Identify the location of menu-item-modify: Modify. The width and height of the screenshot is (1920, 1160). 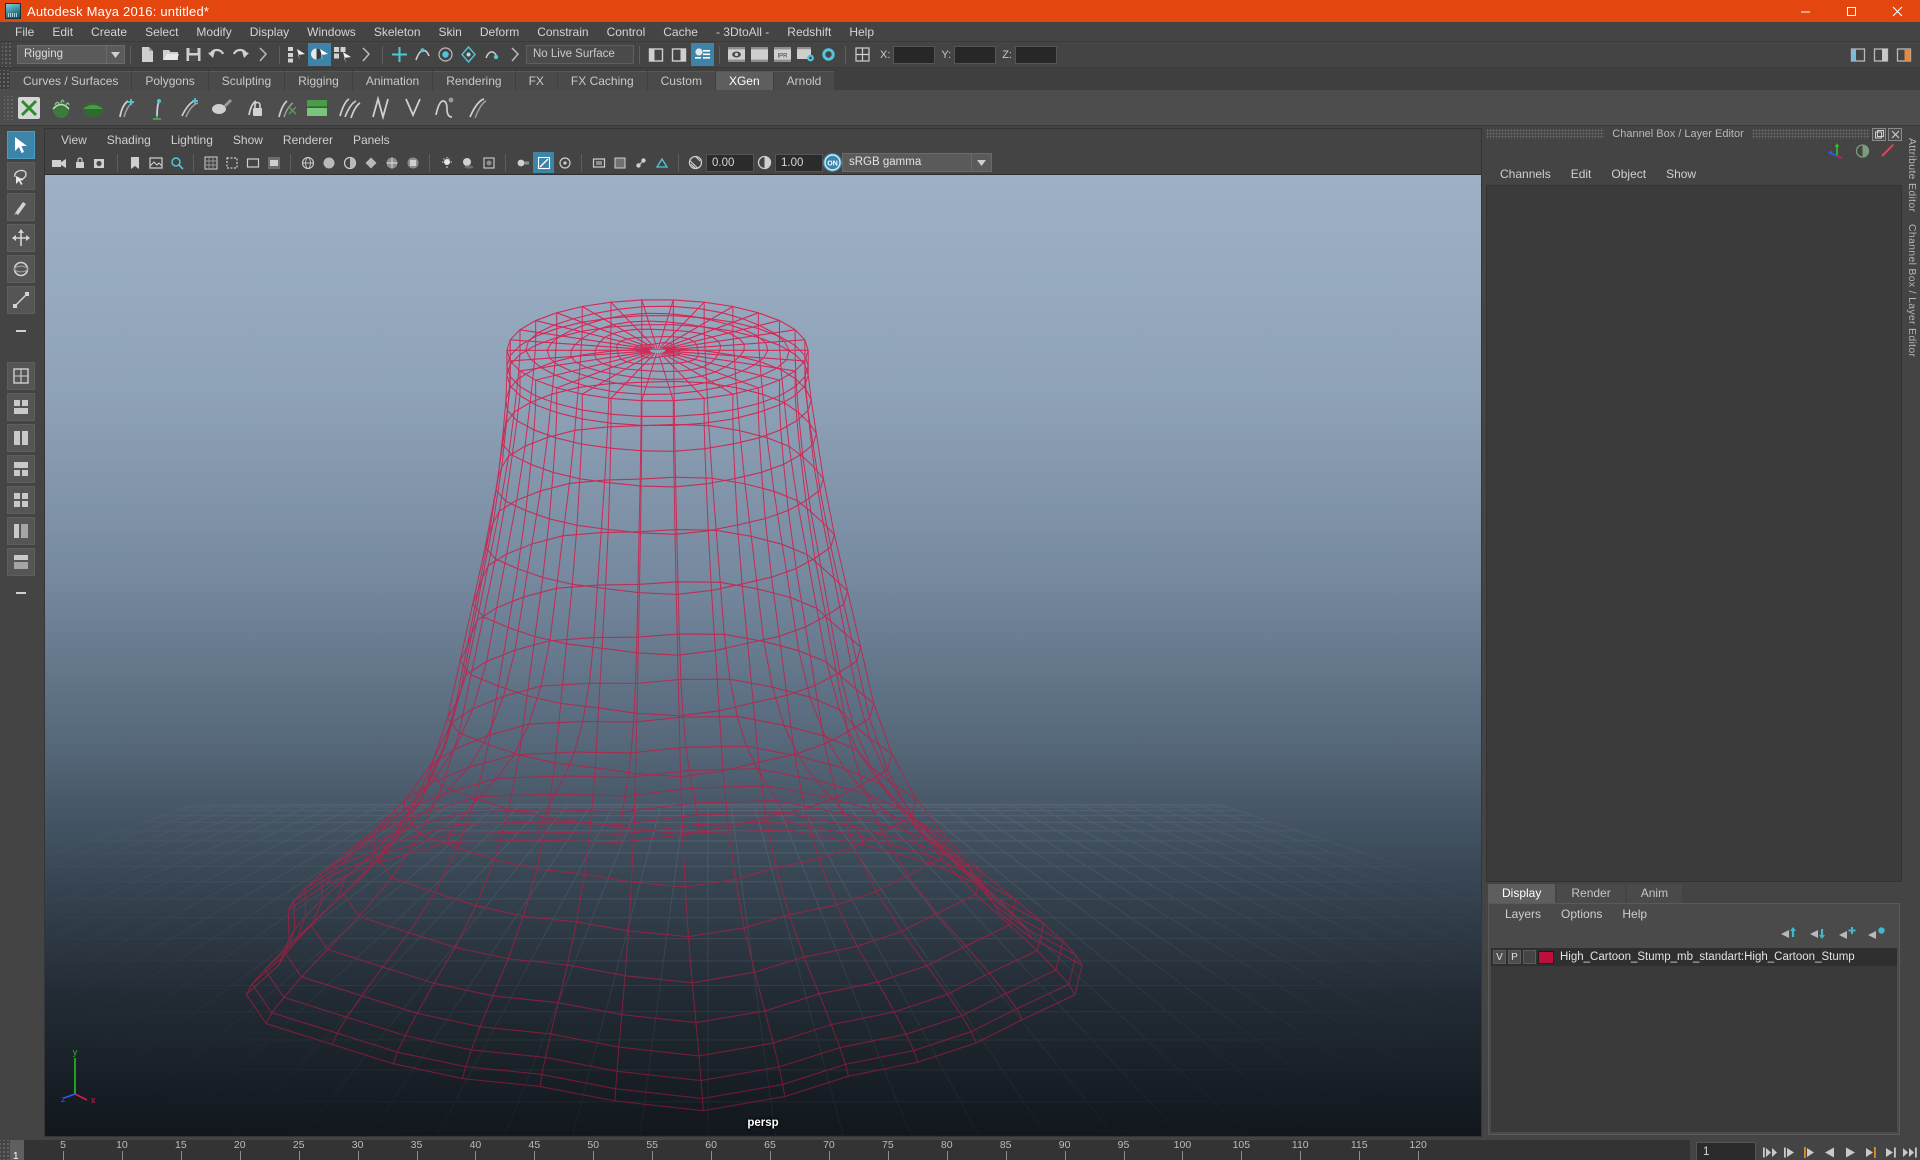
(213, 32).